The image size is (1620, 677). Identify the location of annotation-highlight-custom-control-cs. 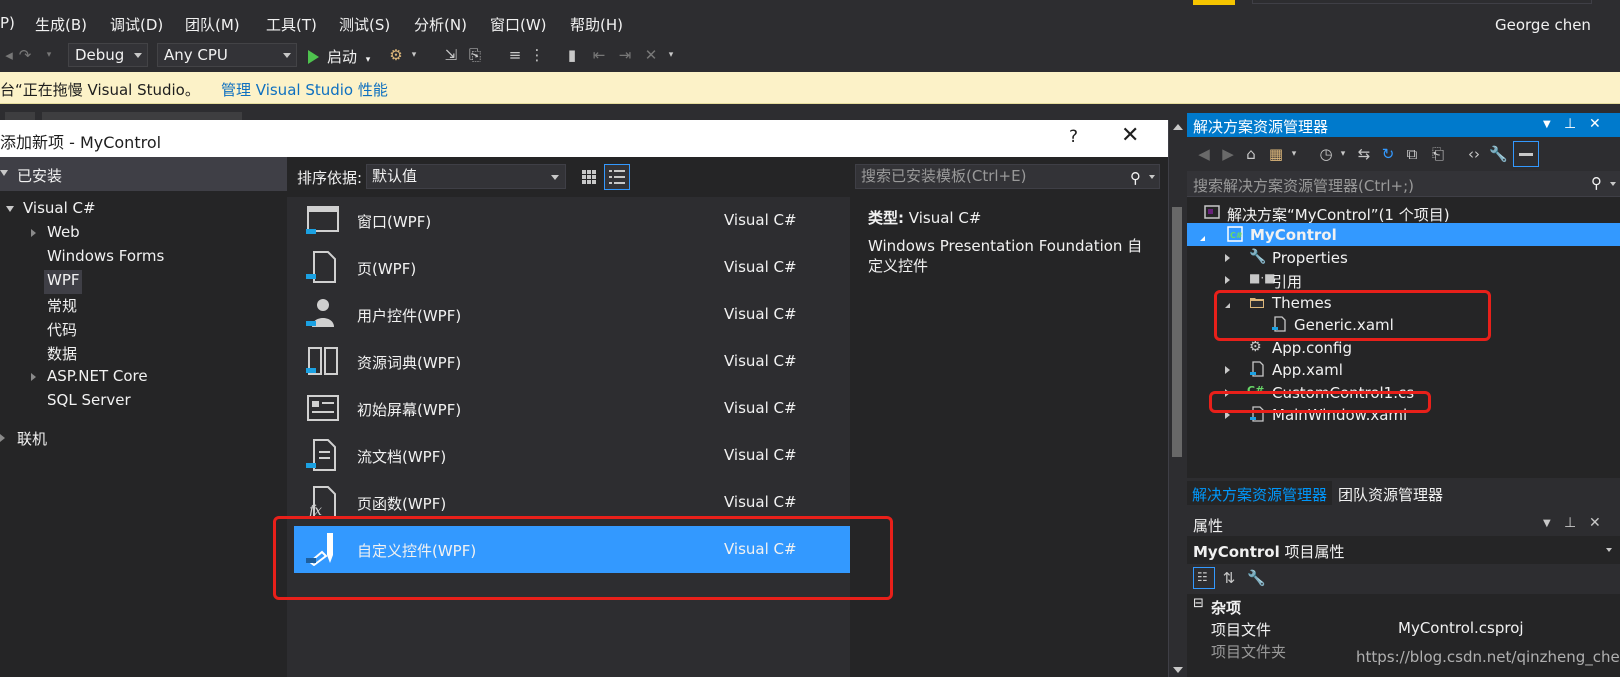
(1320, 402).